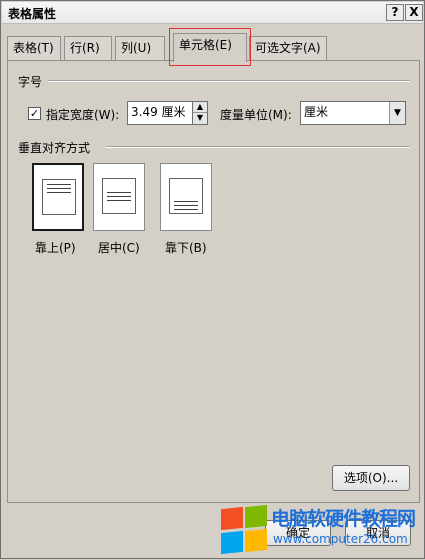  I want to click on alignment-separator, so click(258, 147).